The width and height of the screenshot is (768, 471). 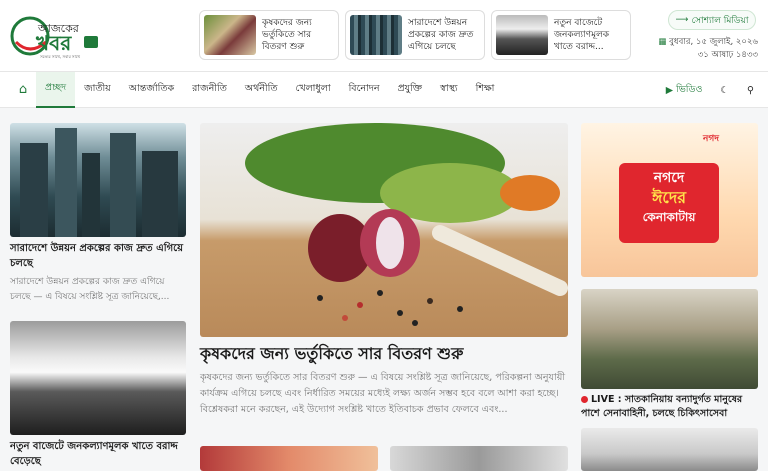 What do you see at coordinates (689, 89) in the screenshot?
I see `video-label: ভিডিও` at bounding box center [689, 89].